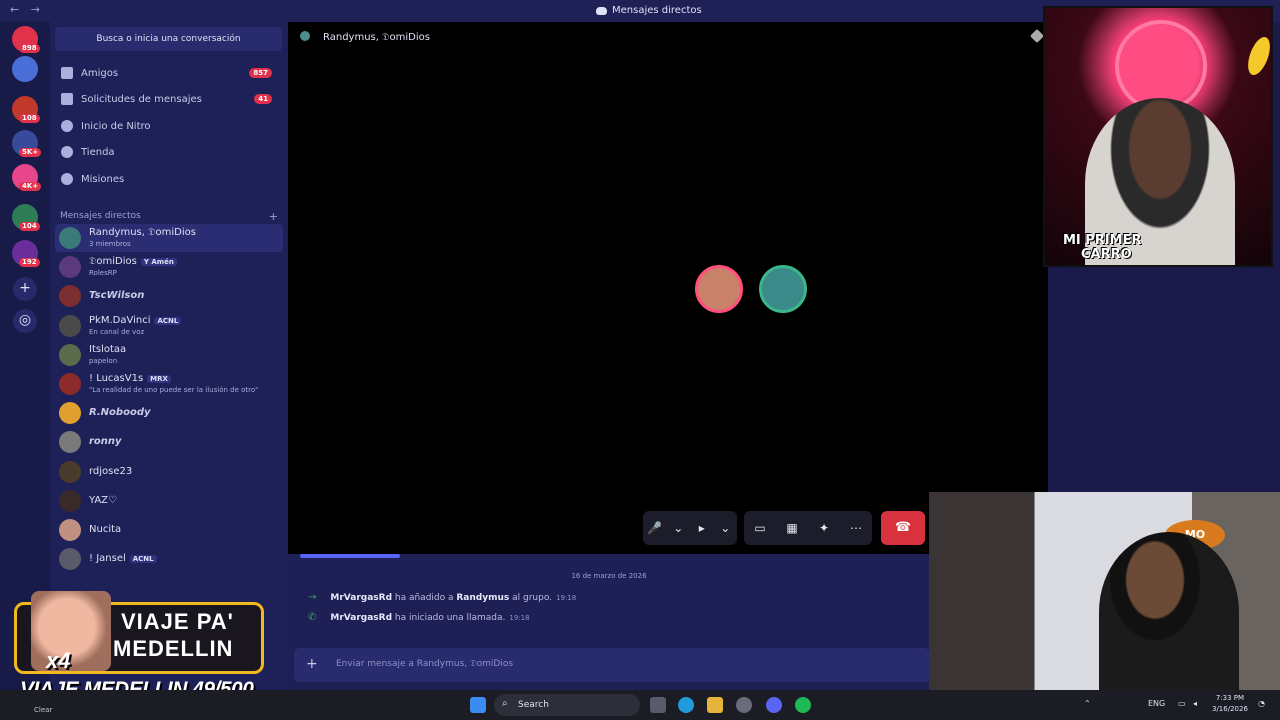 The height and width of the screenshot is (720, 1280). Describe the element at coordinates (1195, 703) in the screenshot. I see `volume-icon: ◂` at that location.